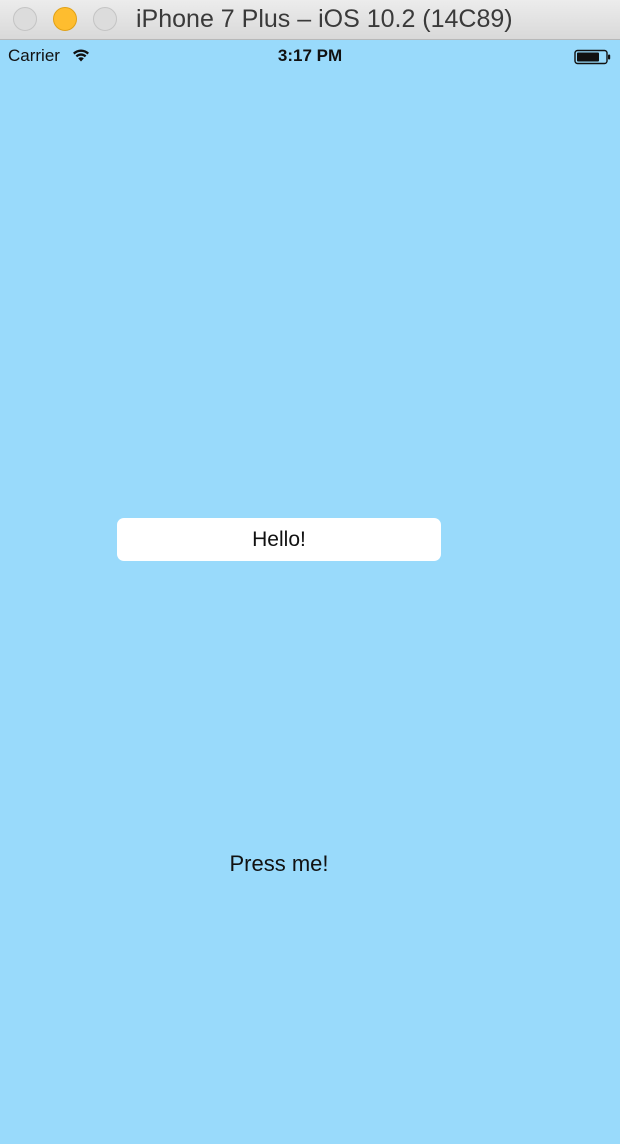  What do you see at coordinates (105, 19) in the screenshot?
I see `zoom-window-button` at bounding box center [105, 19].